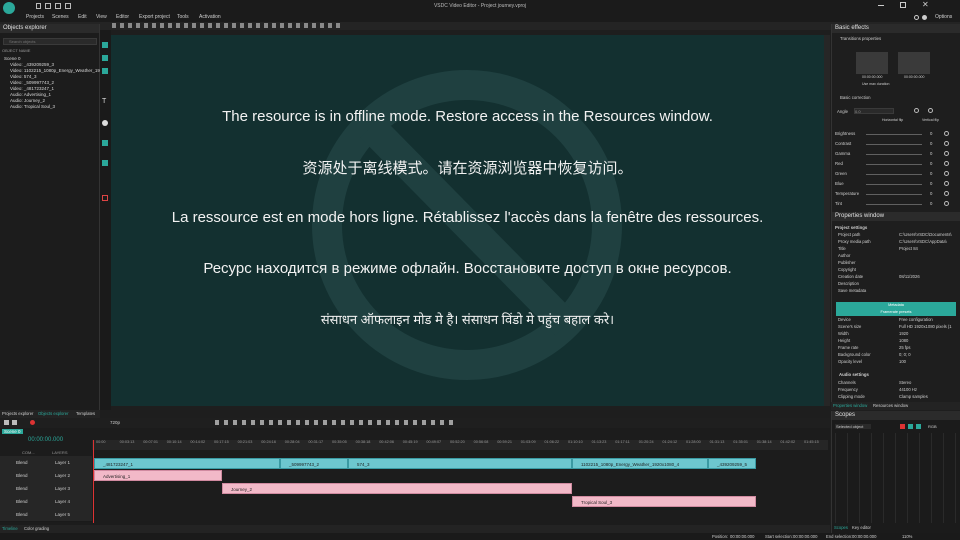  What do you see at coordinates (894, 269) in the screenshot?
I see `property-row: Copyright` at bounding box center [894, 269].